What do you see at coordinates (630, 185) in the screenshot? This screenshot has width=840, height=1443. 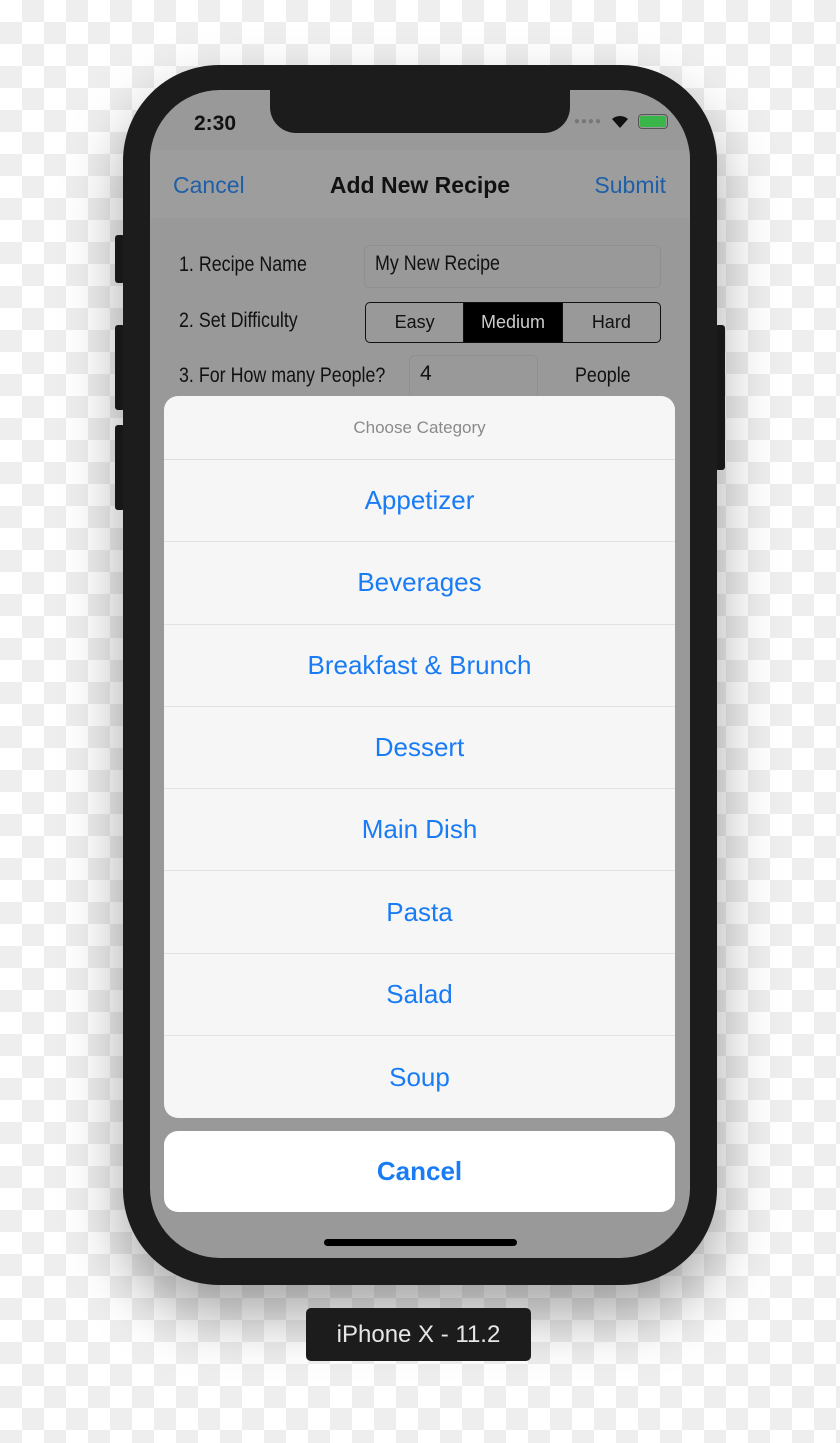 I see `submit-button: Submit` at bounding box center [630, 185].